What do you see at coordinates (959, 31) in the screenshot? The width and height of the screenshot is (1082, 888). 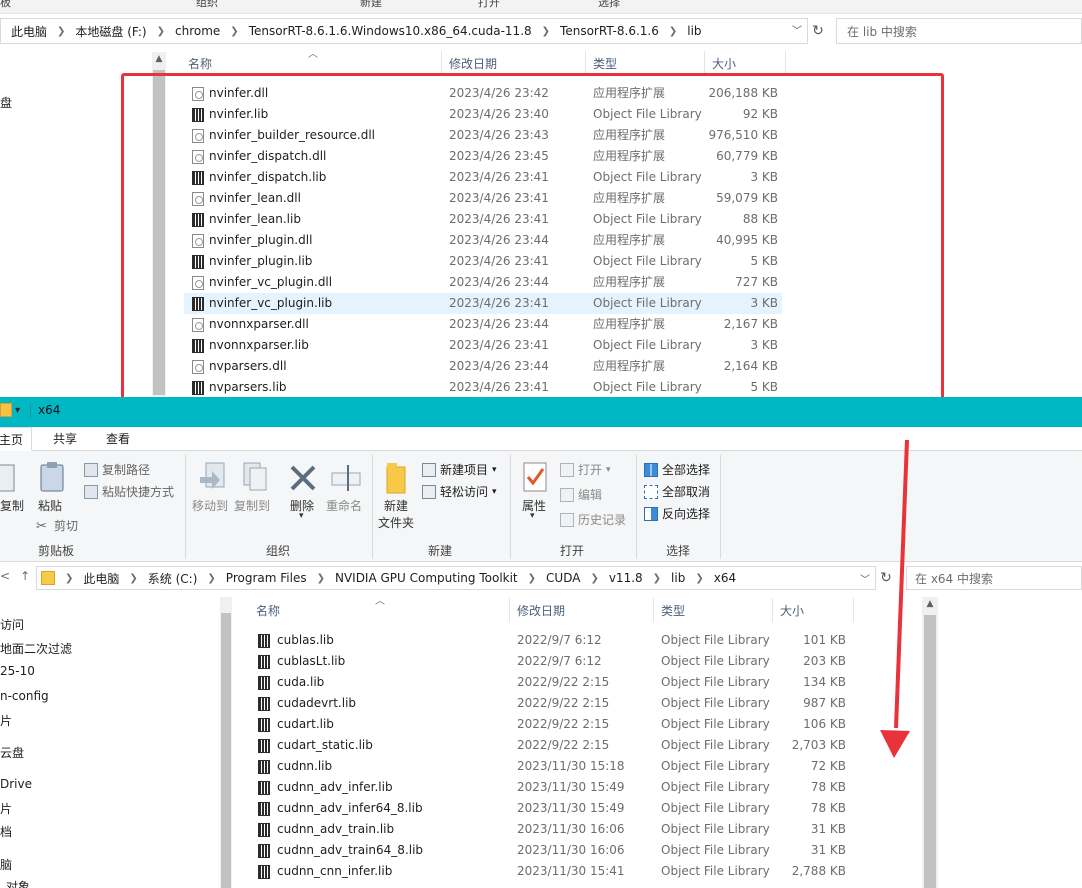 I see `top-search-input: 在 lib 中搜索` at bounding box center [959, 31].